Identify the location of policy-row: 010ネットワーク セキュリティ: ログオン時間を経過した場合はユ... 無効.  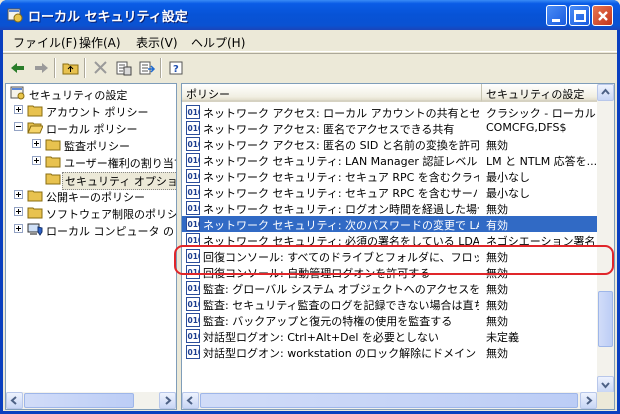
(391, 208).